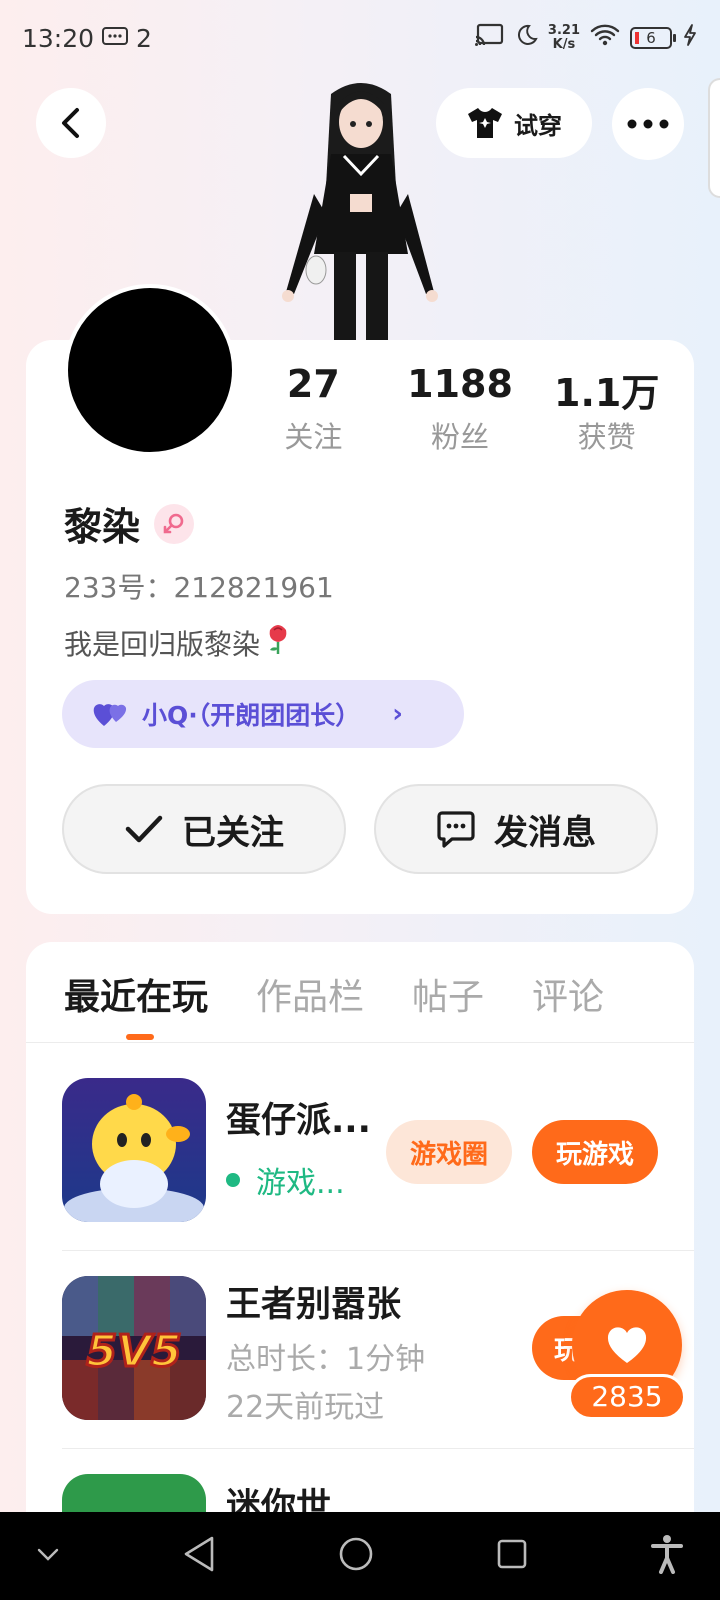 The width and height of the screenshot is (720, 1600). Describe the element at coordinates (397, 714) in the screenshot. I see `chevron-right-icon: ›` at that location.